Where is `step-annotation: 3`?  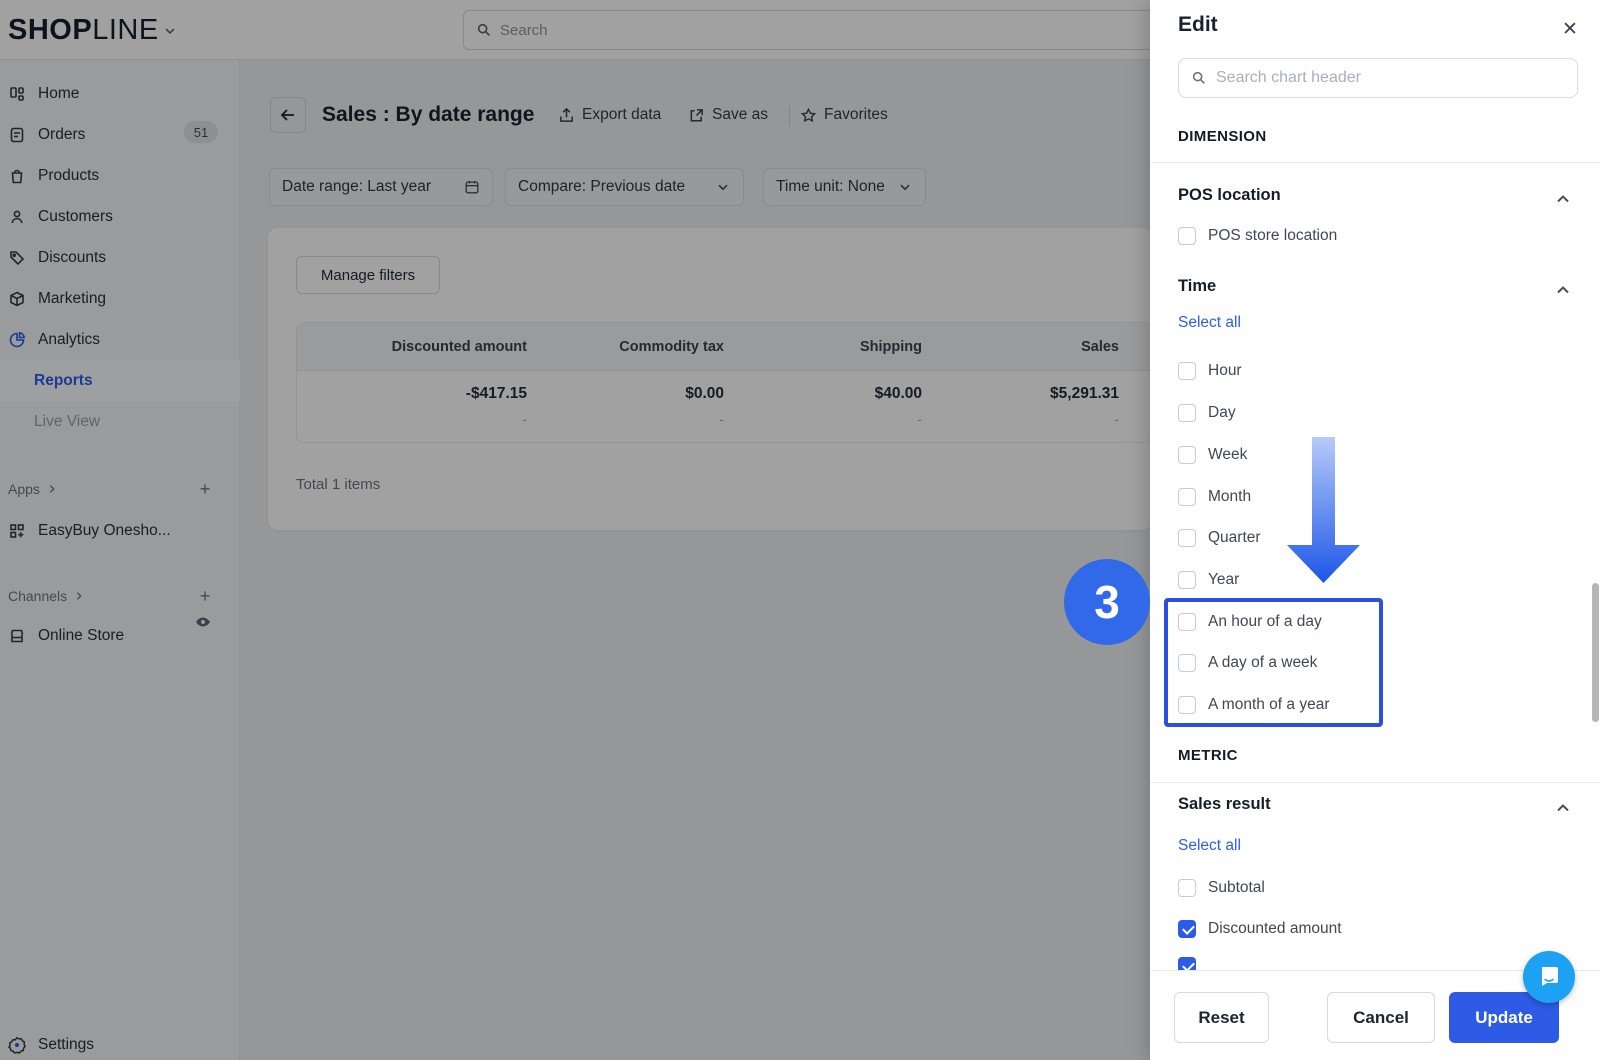 step-annotation: 3 is located at coordinates (1107, 602).